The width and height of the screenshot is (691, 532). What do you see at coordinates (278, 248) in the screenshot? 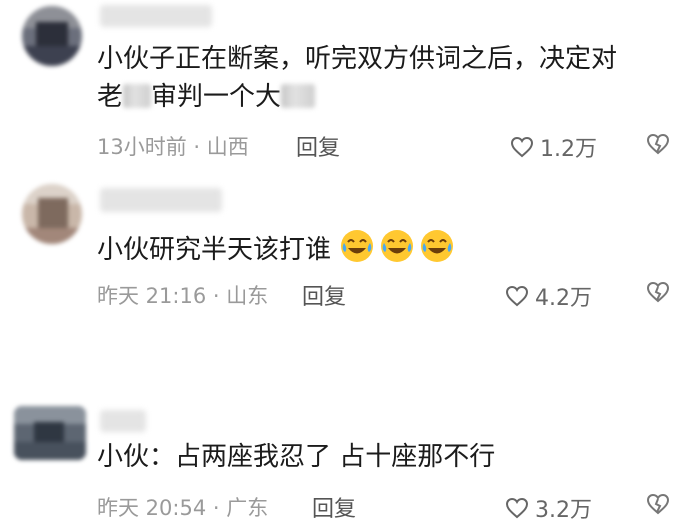
I see `comment-text: 小伙研究半天该打谁` at bounding box center [278, 248].